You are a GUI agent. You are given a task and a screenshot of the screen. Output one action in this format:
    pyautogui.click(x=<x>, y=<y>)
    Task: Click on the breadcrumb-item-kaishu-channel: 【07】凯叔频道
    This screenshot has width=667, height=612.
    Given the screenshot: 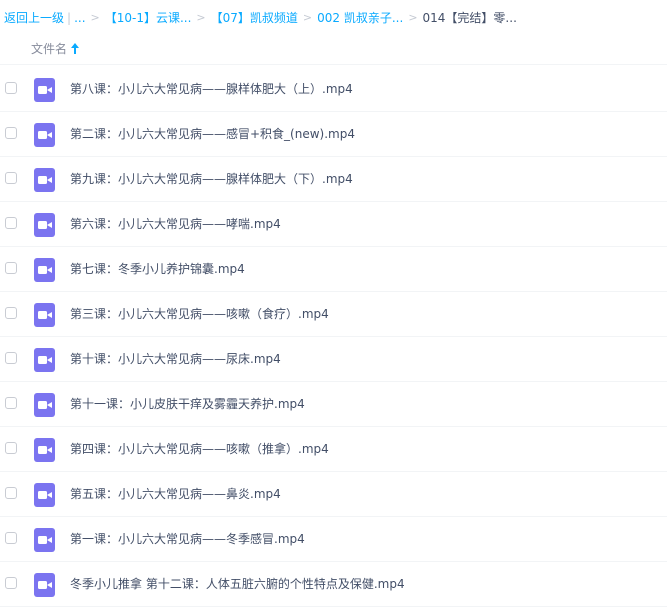 What is the action you would take?
    pyautogui.click(x=254, y=18)
    